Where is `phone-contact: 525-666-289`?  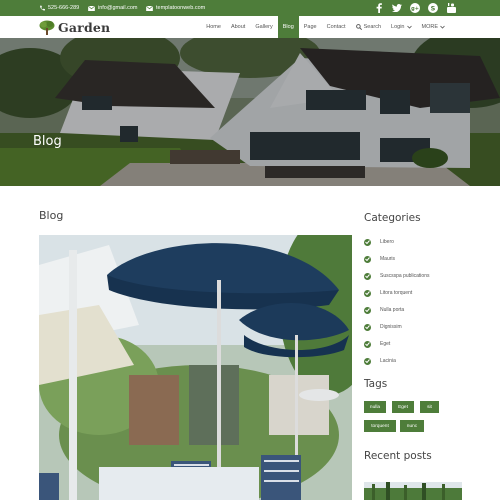 phone-contact: 525-666-289 is located at coordinates (59, 8).